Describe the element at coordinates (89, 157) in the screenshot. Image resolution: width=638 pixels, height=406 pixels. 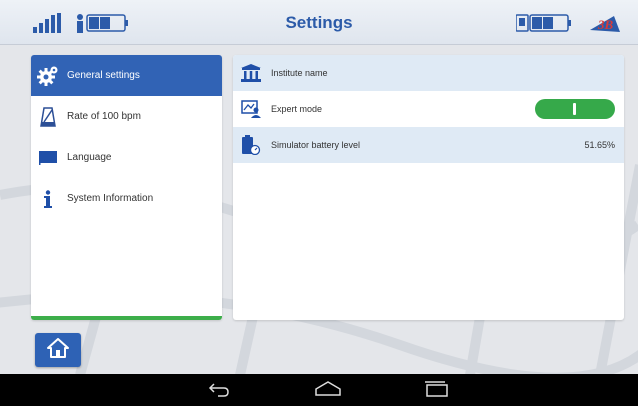
I see `menu-item-label: Language` at that location.